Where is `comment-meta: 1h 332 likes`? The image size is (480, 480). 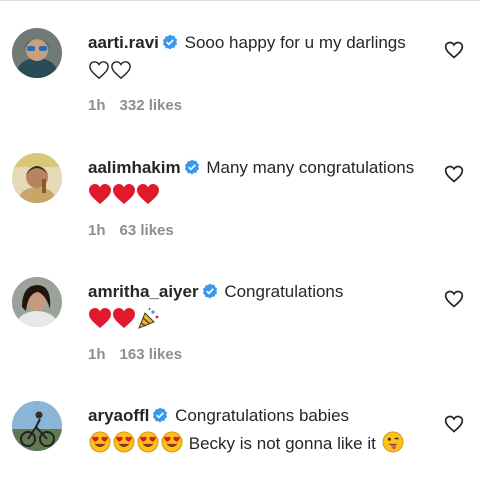 comment-meta: 1h 332 likes is located at coordinates (253, 106).